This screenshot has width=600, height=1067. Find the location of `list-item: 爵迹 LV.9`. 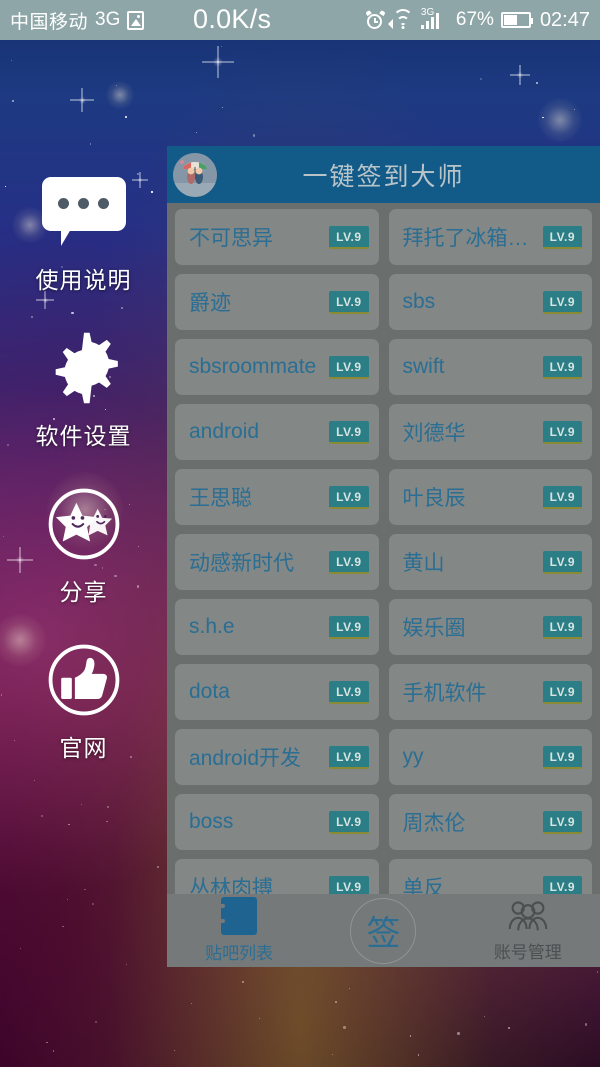

list-item: 爵迹 LV.9 is located at coordinates (277, 302).